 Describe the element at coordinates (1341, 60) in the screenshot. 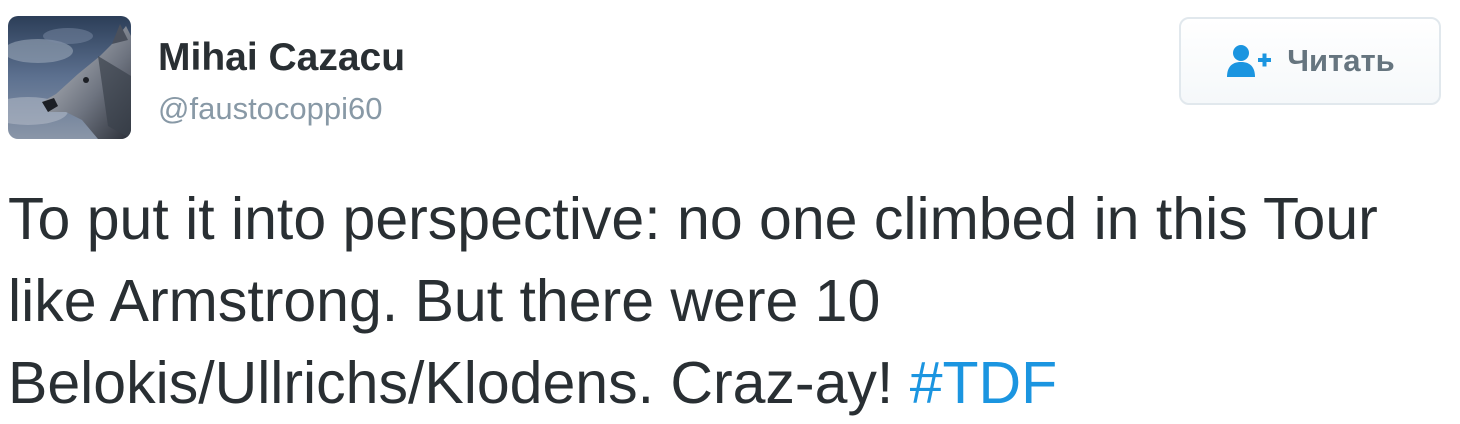

I see `follow-button-label: Читать` at that location.